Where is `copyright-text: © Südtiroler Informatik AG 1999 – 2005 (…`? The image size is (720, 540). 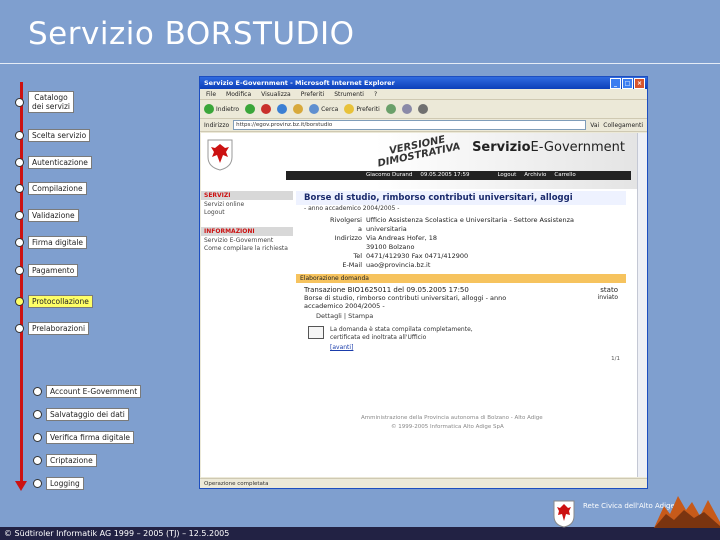
copyright-text: © Südtiroler Informatik AG 1999 – 2005 (… is located at coordinates (117, 533).